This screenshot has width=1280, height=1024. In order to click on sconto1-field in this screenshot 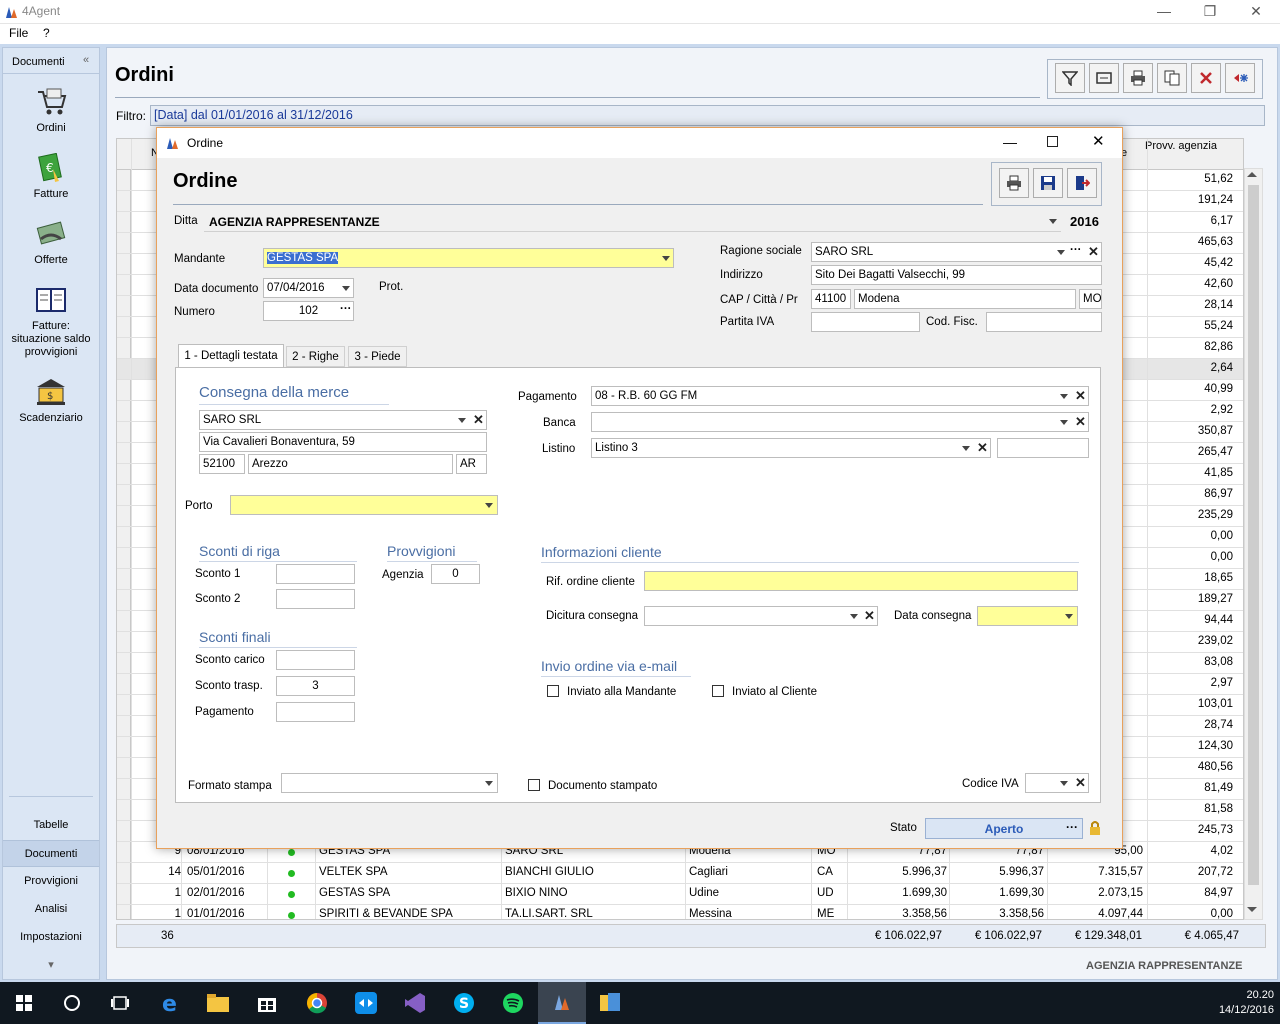, I will do `click(315, 574)`.